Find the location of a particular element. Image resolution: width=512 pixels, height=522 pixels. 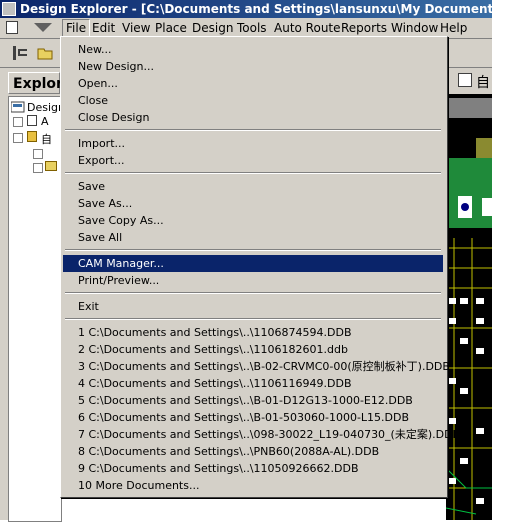

pcb-canvas is located at coordinates (469, 294).